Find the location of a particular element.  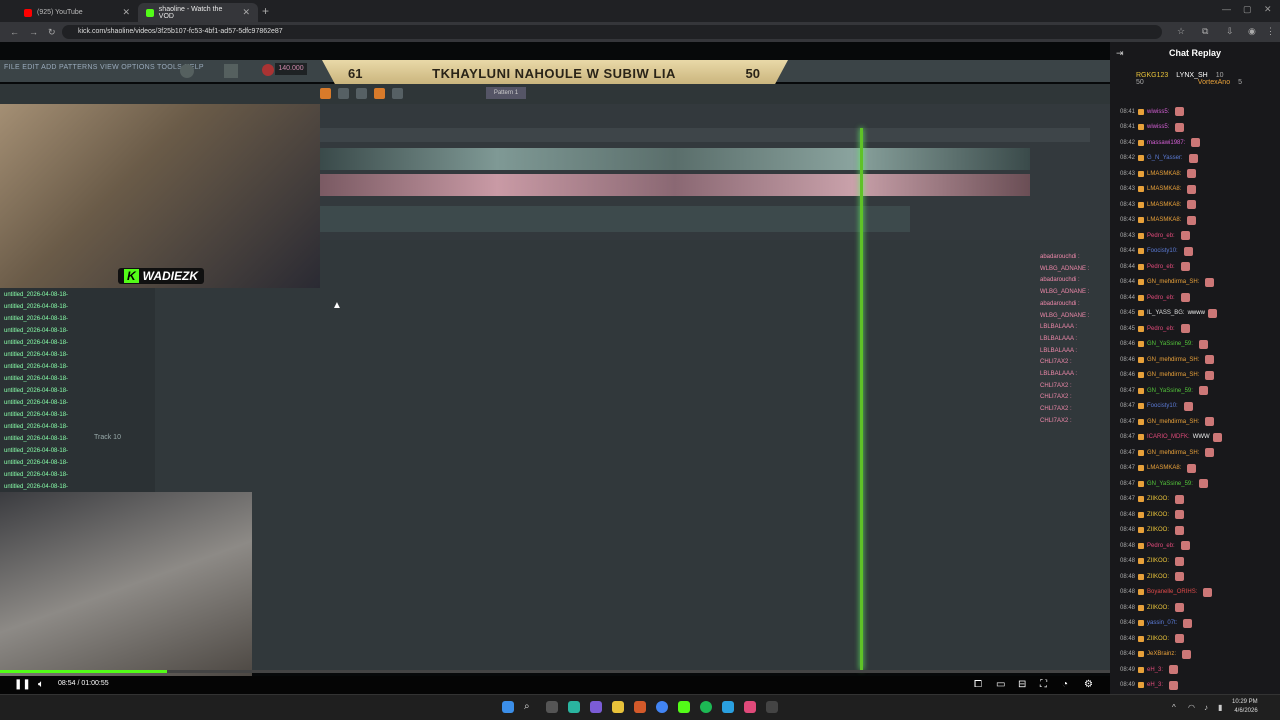

theater-icon: ▭ is located at coordinates (1000, 684).